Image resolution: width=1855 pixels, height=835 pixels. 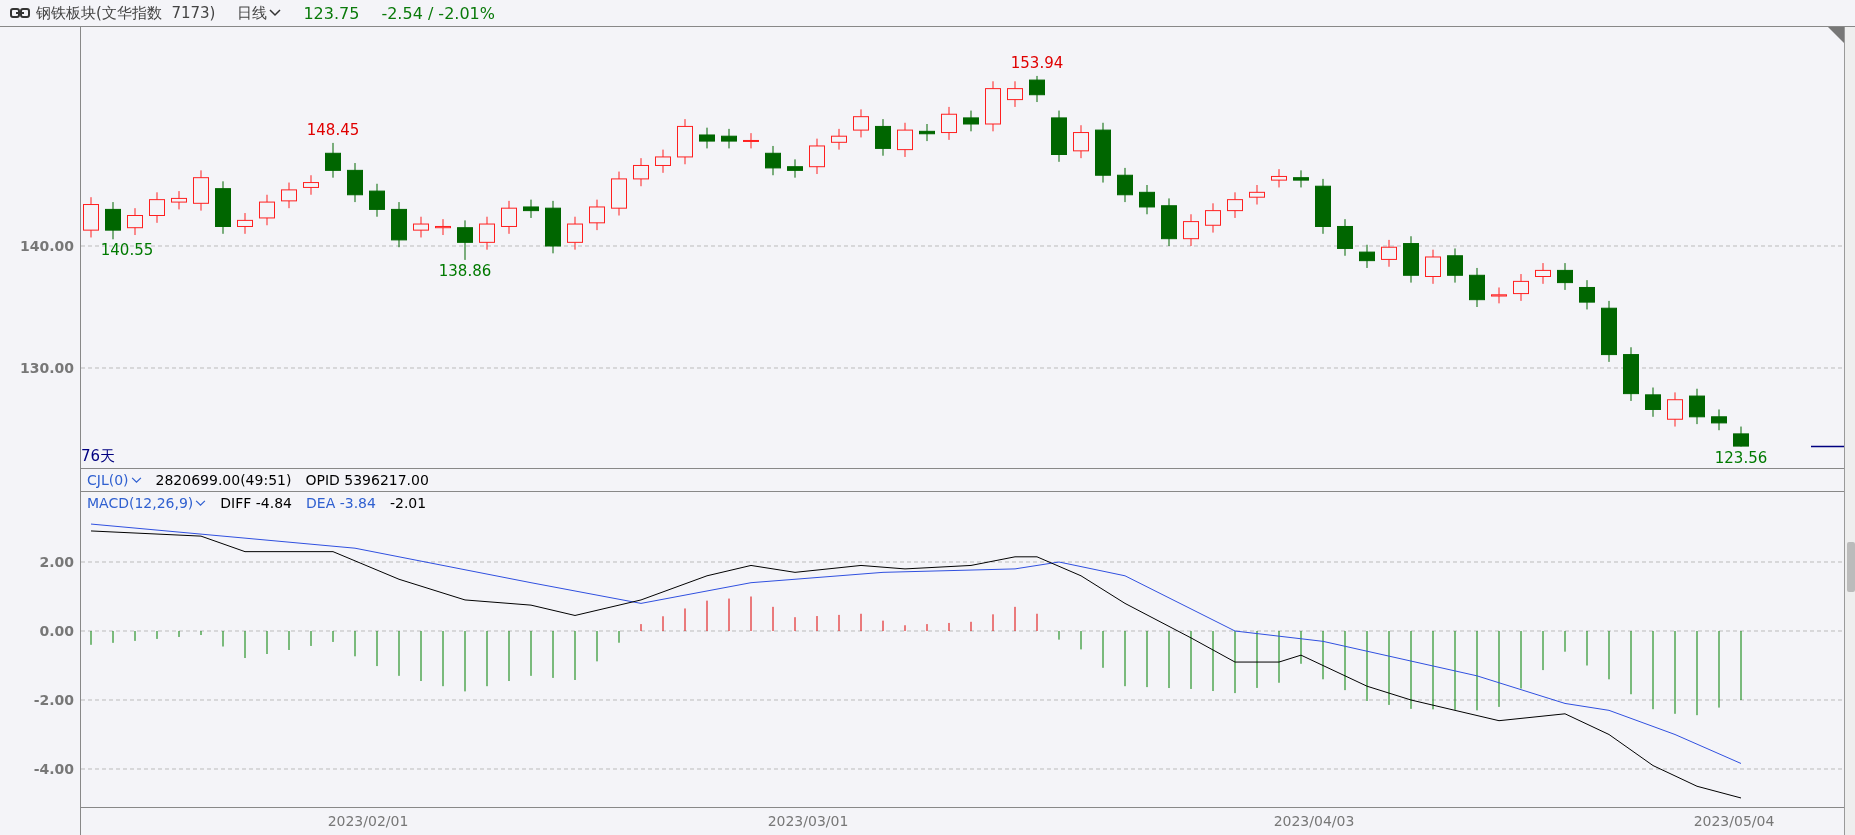 I want to click on price-axis-label: 130.00, so click(x=46, y=368).